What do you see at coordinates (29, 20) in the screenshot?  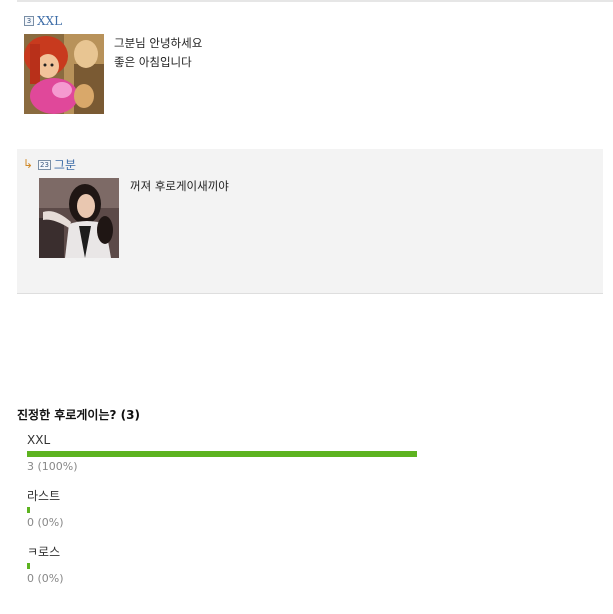 I see `level-badge: 3` at bounding box center [29, 20].